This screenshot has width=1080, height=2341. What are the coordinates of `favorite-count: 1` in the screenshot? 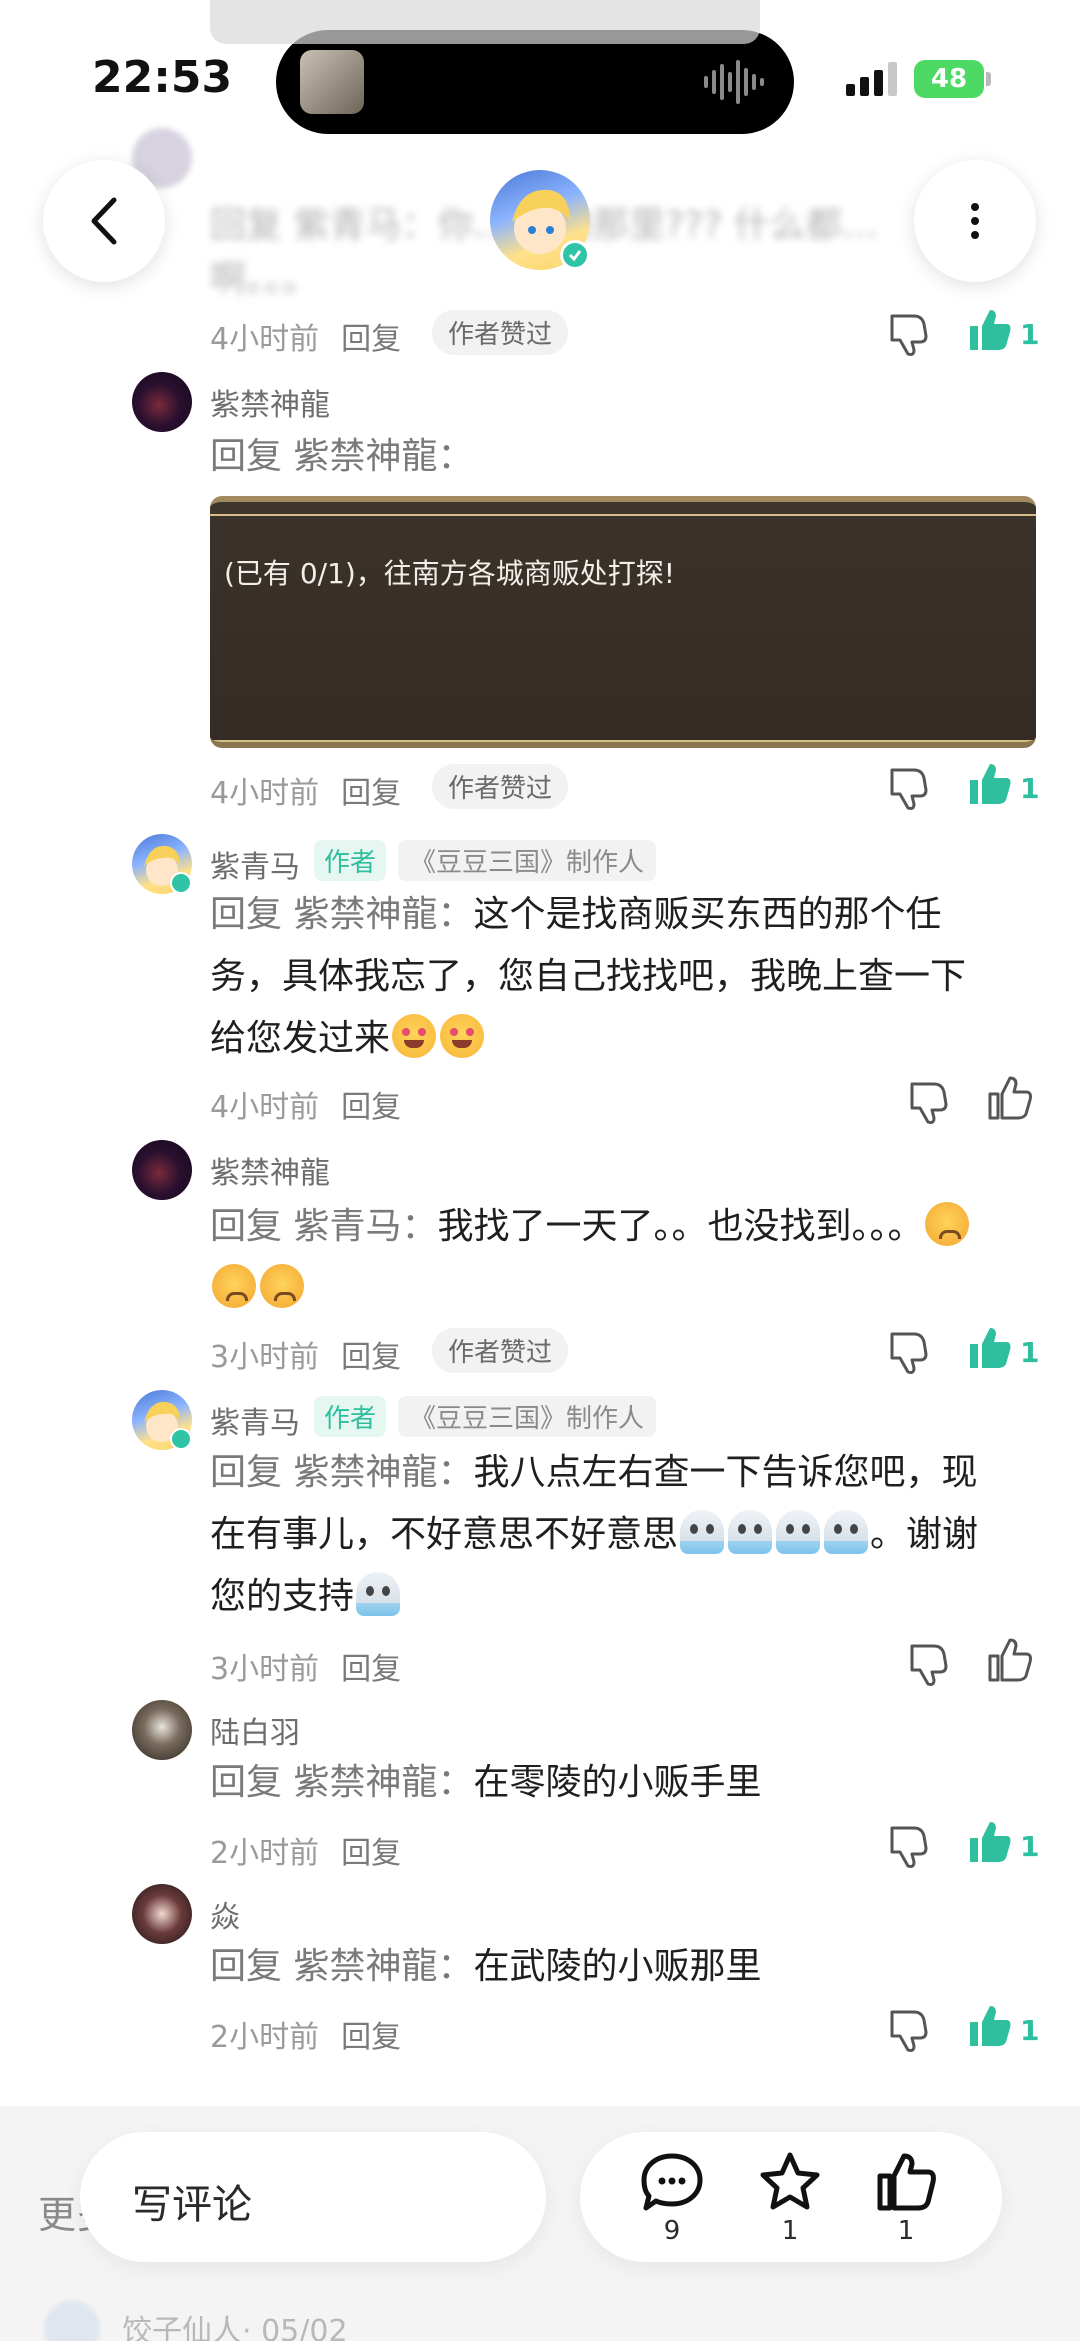 It's located at (790, 2231).